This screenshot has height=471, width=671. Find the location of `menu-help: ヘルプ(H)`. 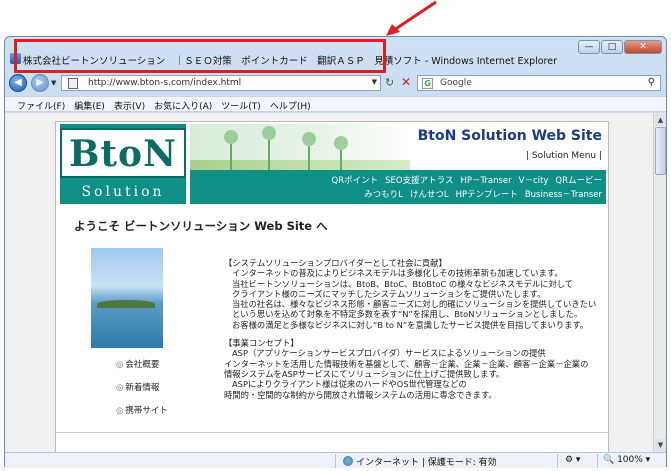

menu-help: ヘルプ(H) is located at coordinates (291, 104).